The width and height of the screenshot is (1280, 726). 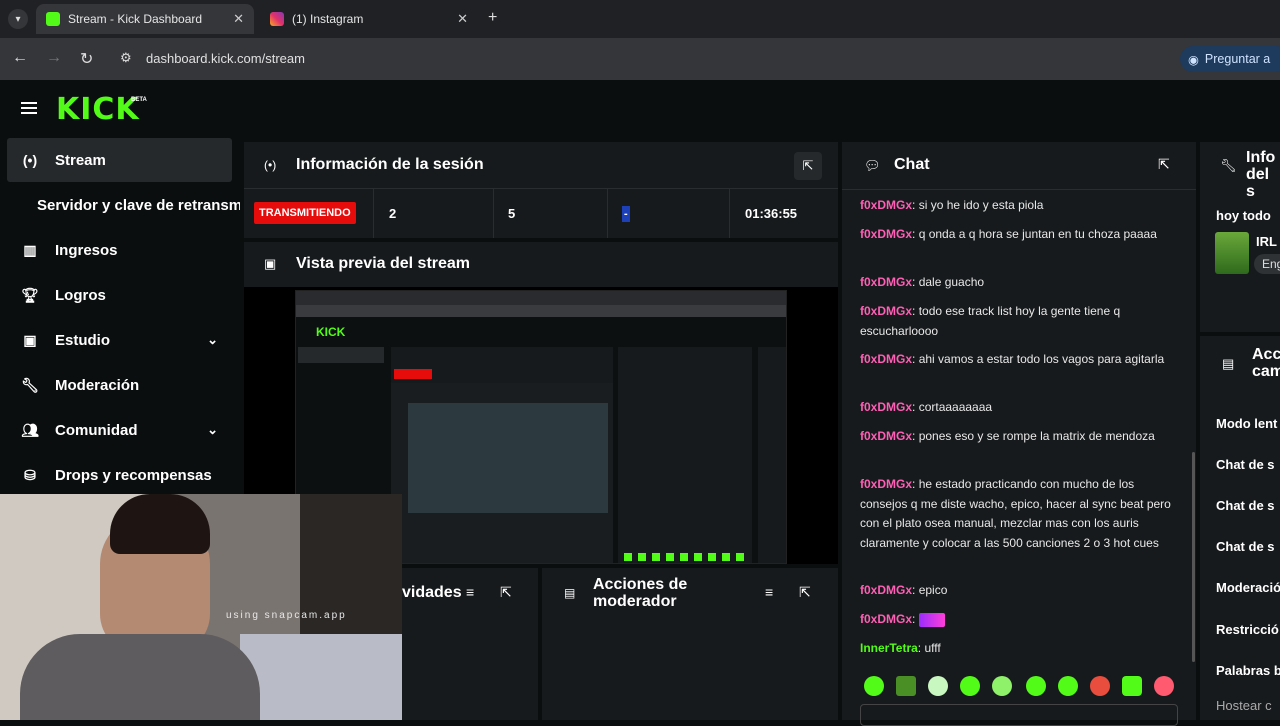 What do you see at coordinates (1230, 59) in the screenshot?
I see `ask-button: ◉ Preguntar a` at bounding box center [1230, 59].